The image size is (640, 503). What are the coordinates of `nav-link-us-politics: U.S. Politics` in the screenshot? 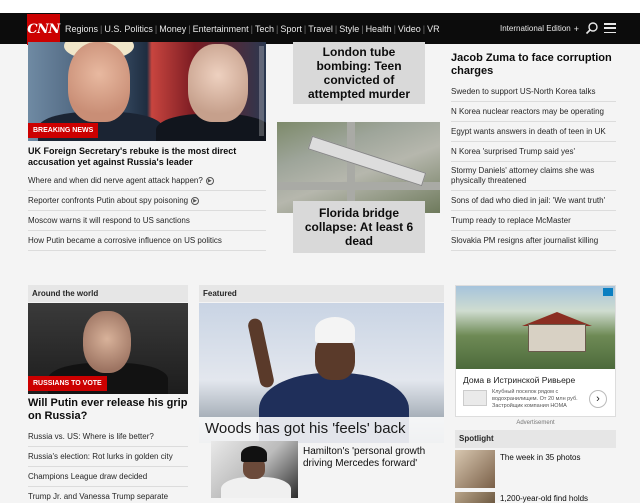 It's located at (128, 29).